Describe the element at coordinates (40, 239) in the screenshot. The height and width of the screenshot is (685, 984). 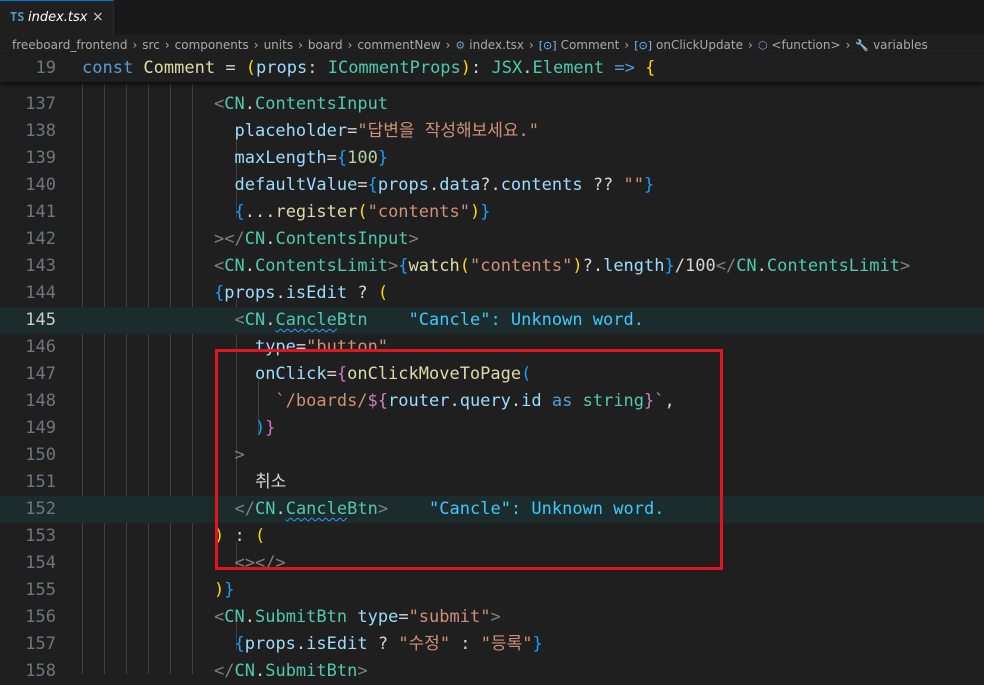
I see `line-number: 142` at that location.